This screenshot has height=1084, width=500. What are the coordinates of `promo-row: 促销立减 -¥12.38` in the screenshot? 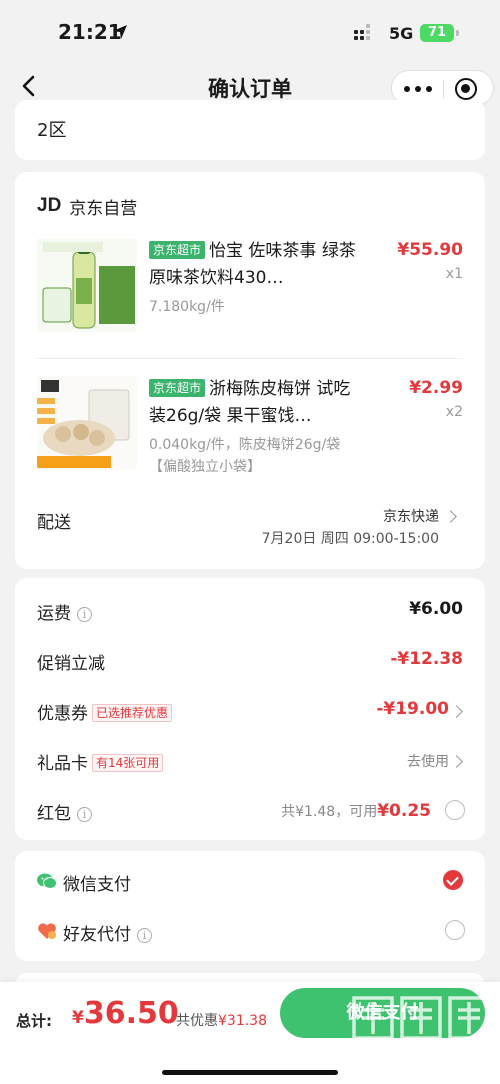 It's located at (250, 661).